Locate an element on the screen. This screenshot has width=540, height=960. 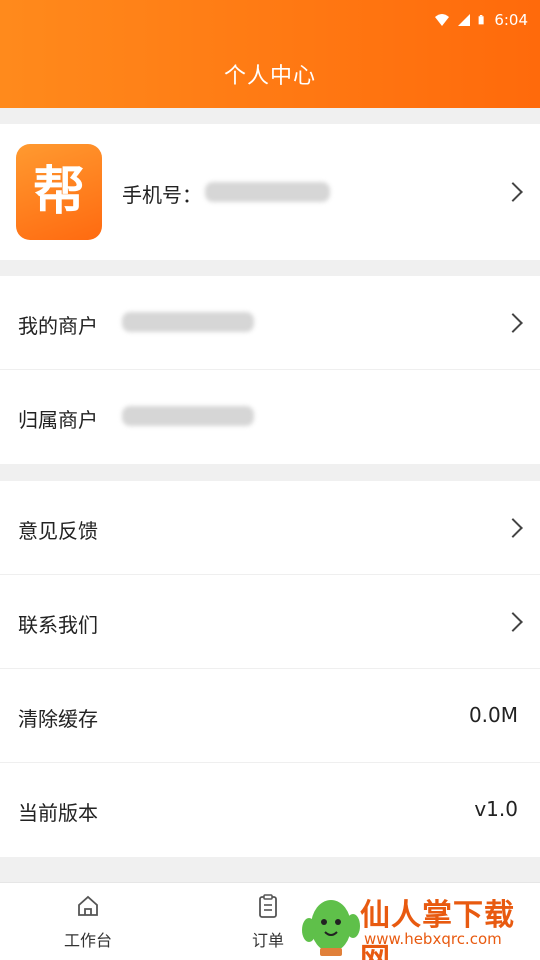
signal-icon is located at coordinates (464, 20).